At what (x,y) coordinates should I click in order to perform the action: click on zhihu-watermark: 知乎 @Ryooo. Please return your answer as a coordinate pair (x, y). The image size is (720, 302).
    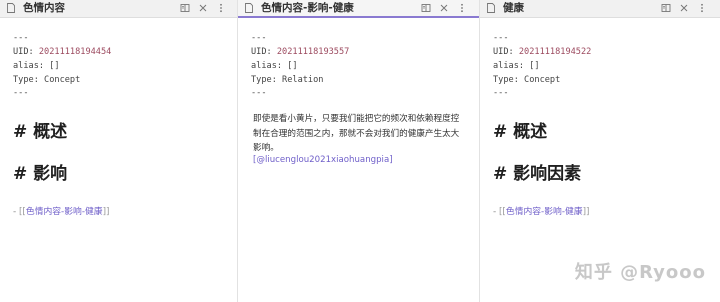
    Looking at the image, I should click on (640, 272).